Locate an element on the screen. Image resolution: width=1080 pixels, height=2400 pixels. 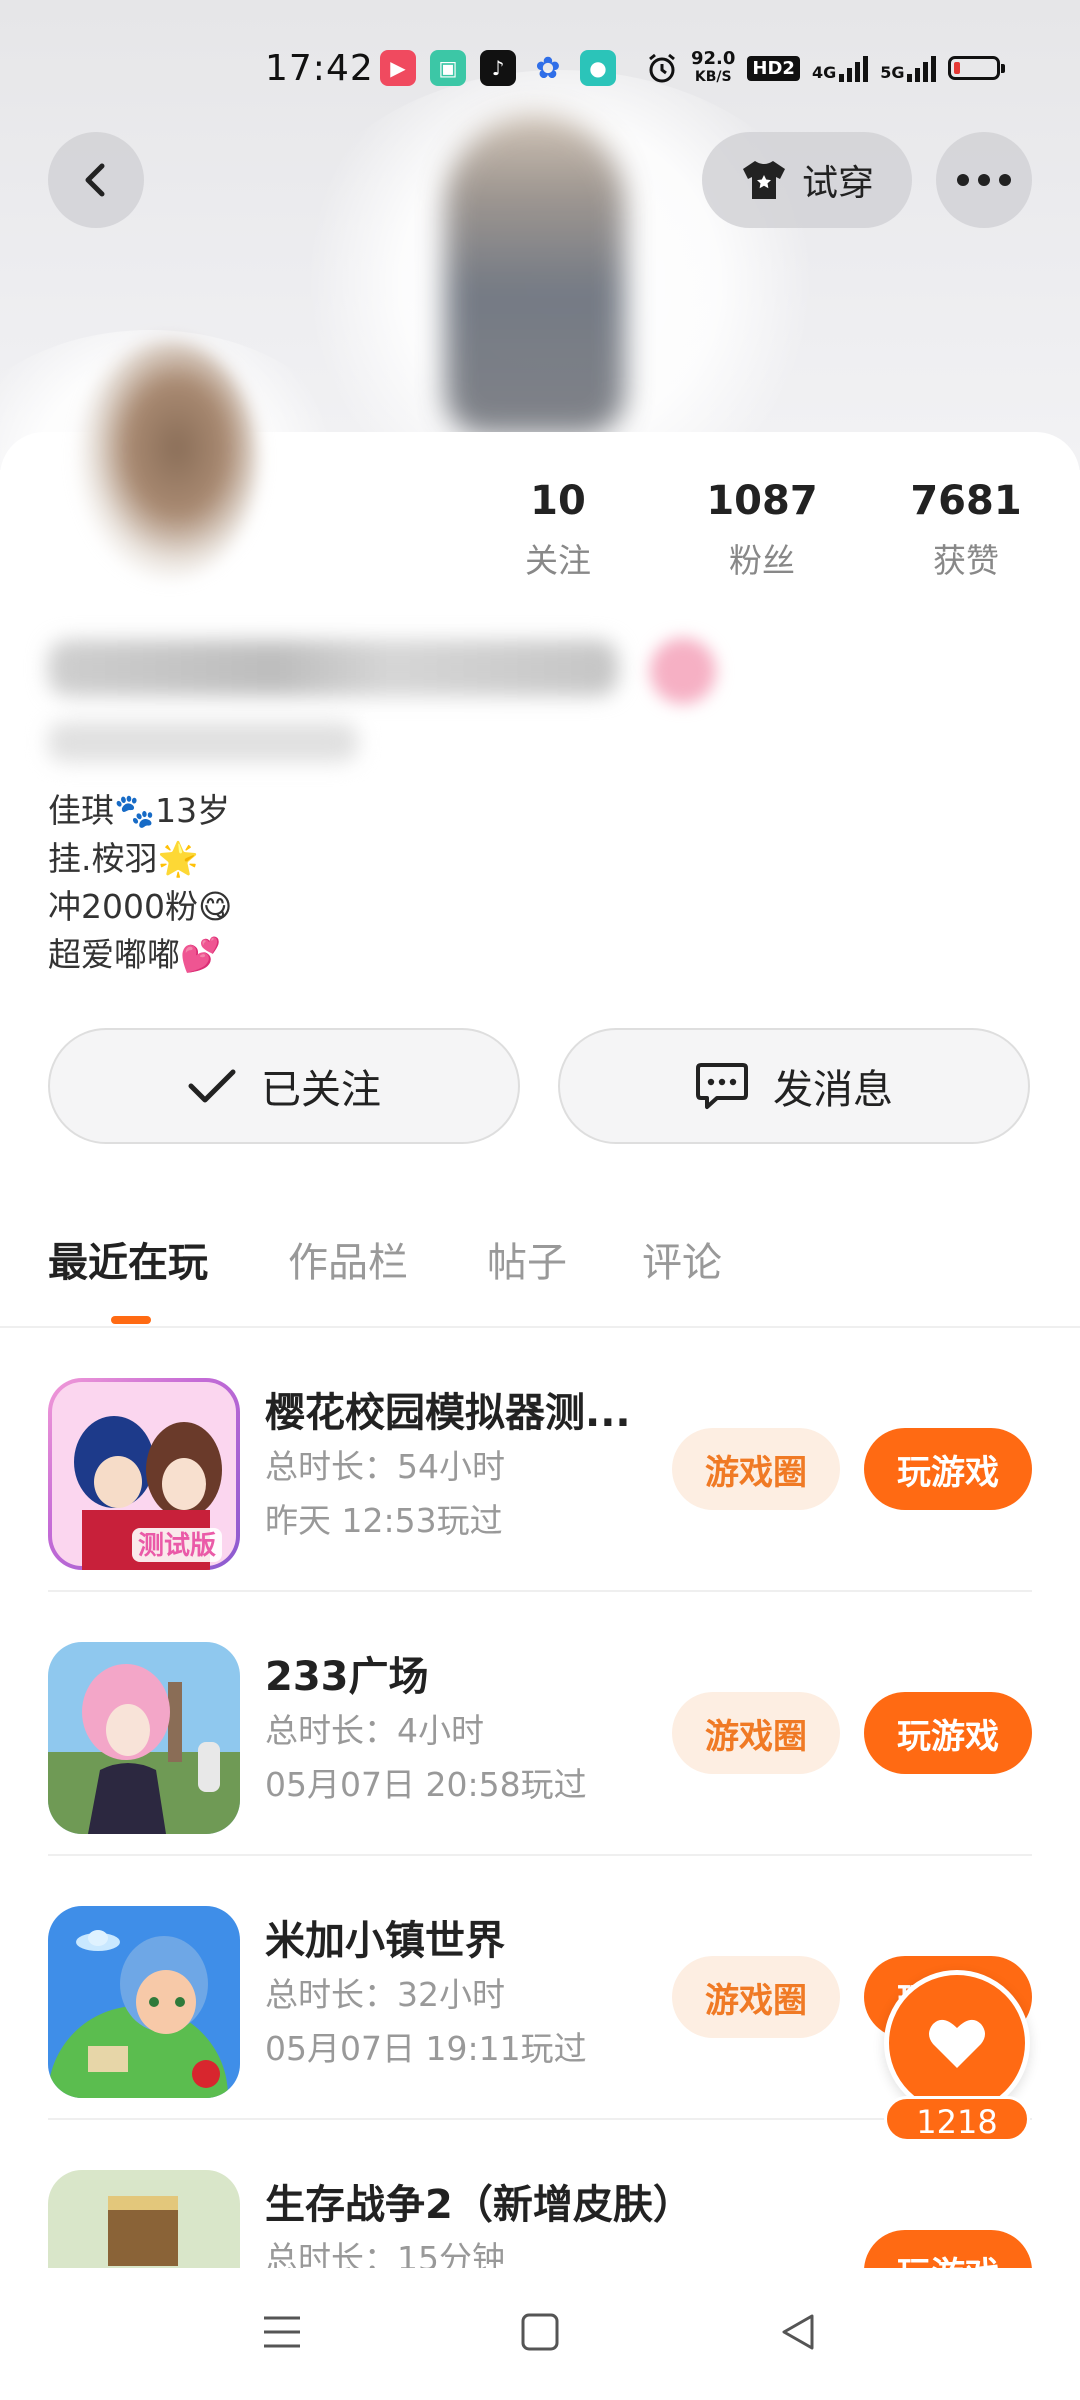
notification-icons: ▶ ▣ ♪ ✿ ● is located at coordinates (498, 68).